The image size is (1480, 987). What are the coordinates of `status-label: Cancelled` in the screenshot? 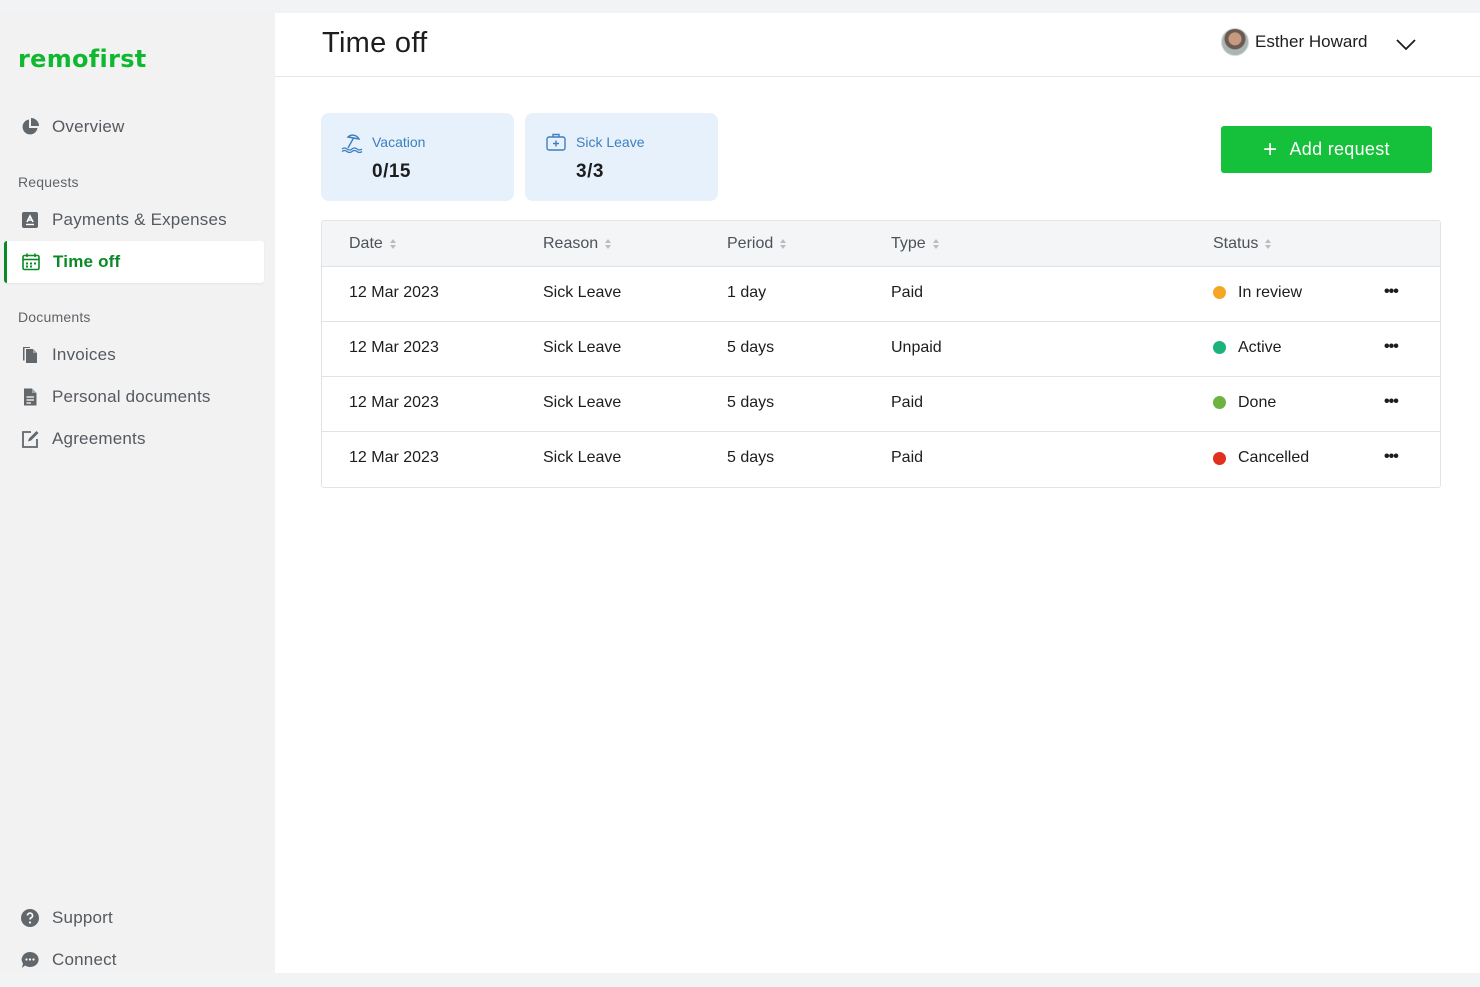 It's located at (1274, 457).